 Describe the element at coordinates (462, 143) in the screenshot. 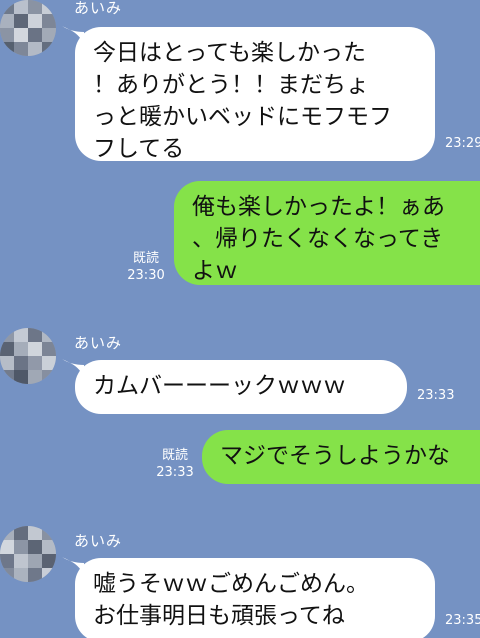

I see `message-time: 23:29` at that location.